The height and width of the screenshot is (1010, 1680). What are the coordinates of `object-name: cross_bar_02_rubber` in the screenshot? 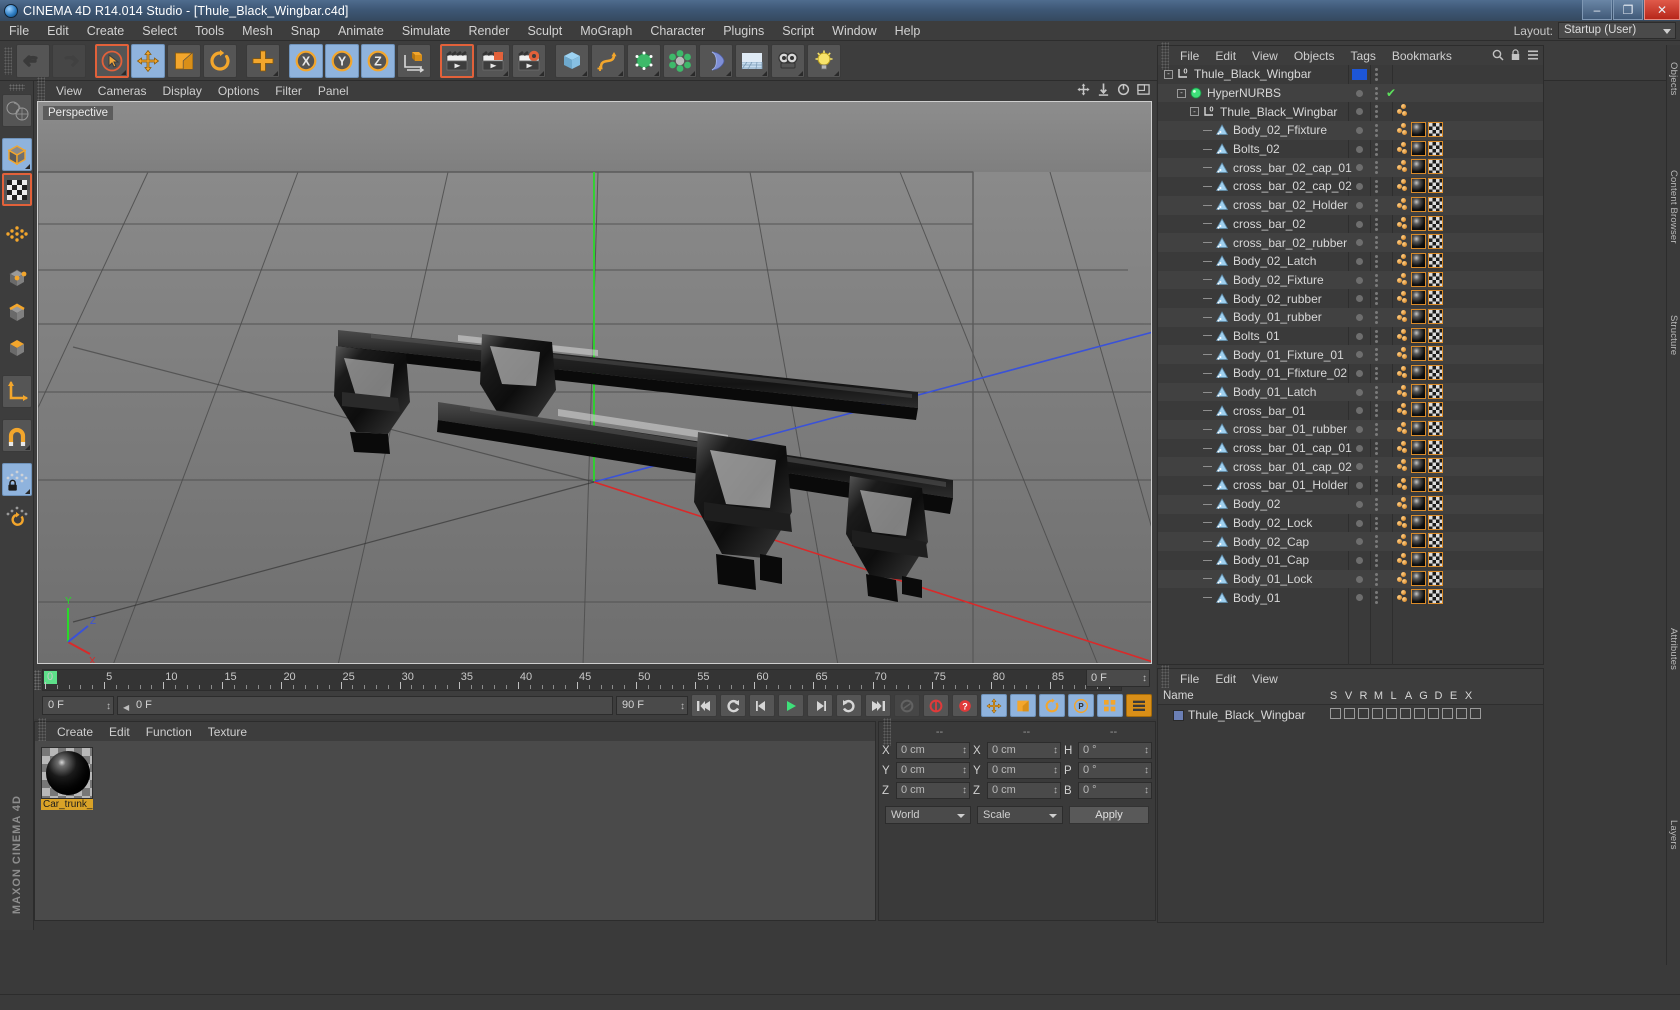 It's located at (1290, 243).